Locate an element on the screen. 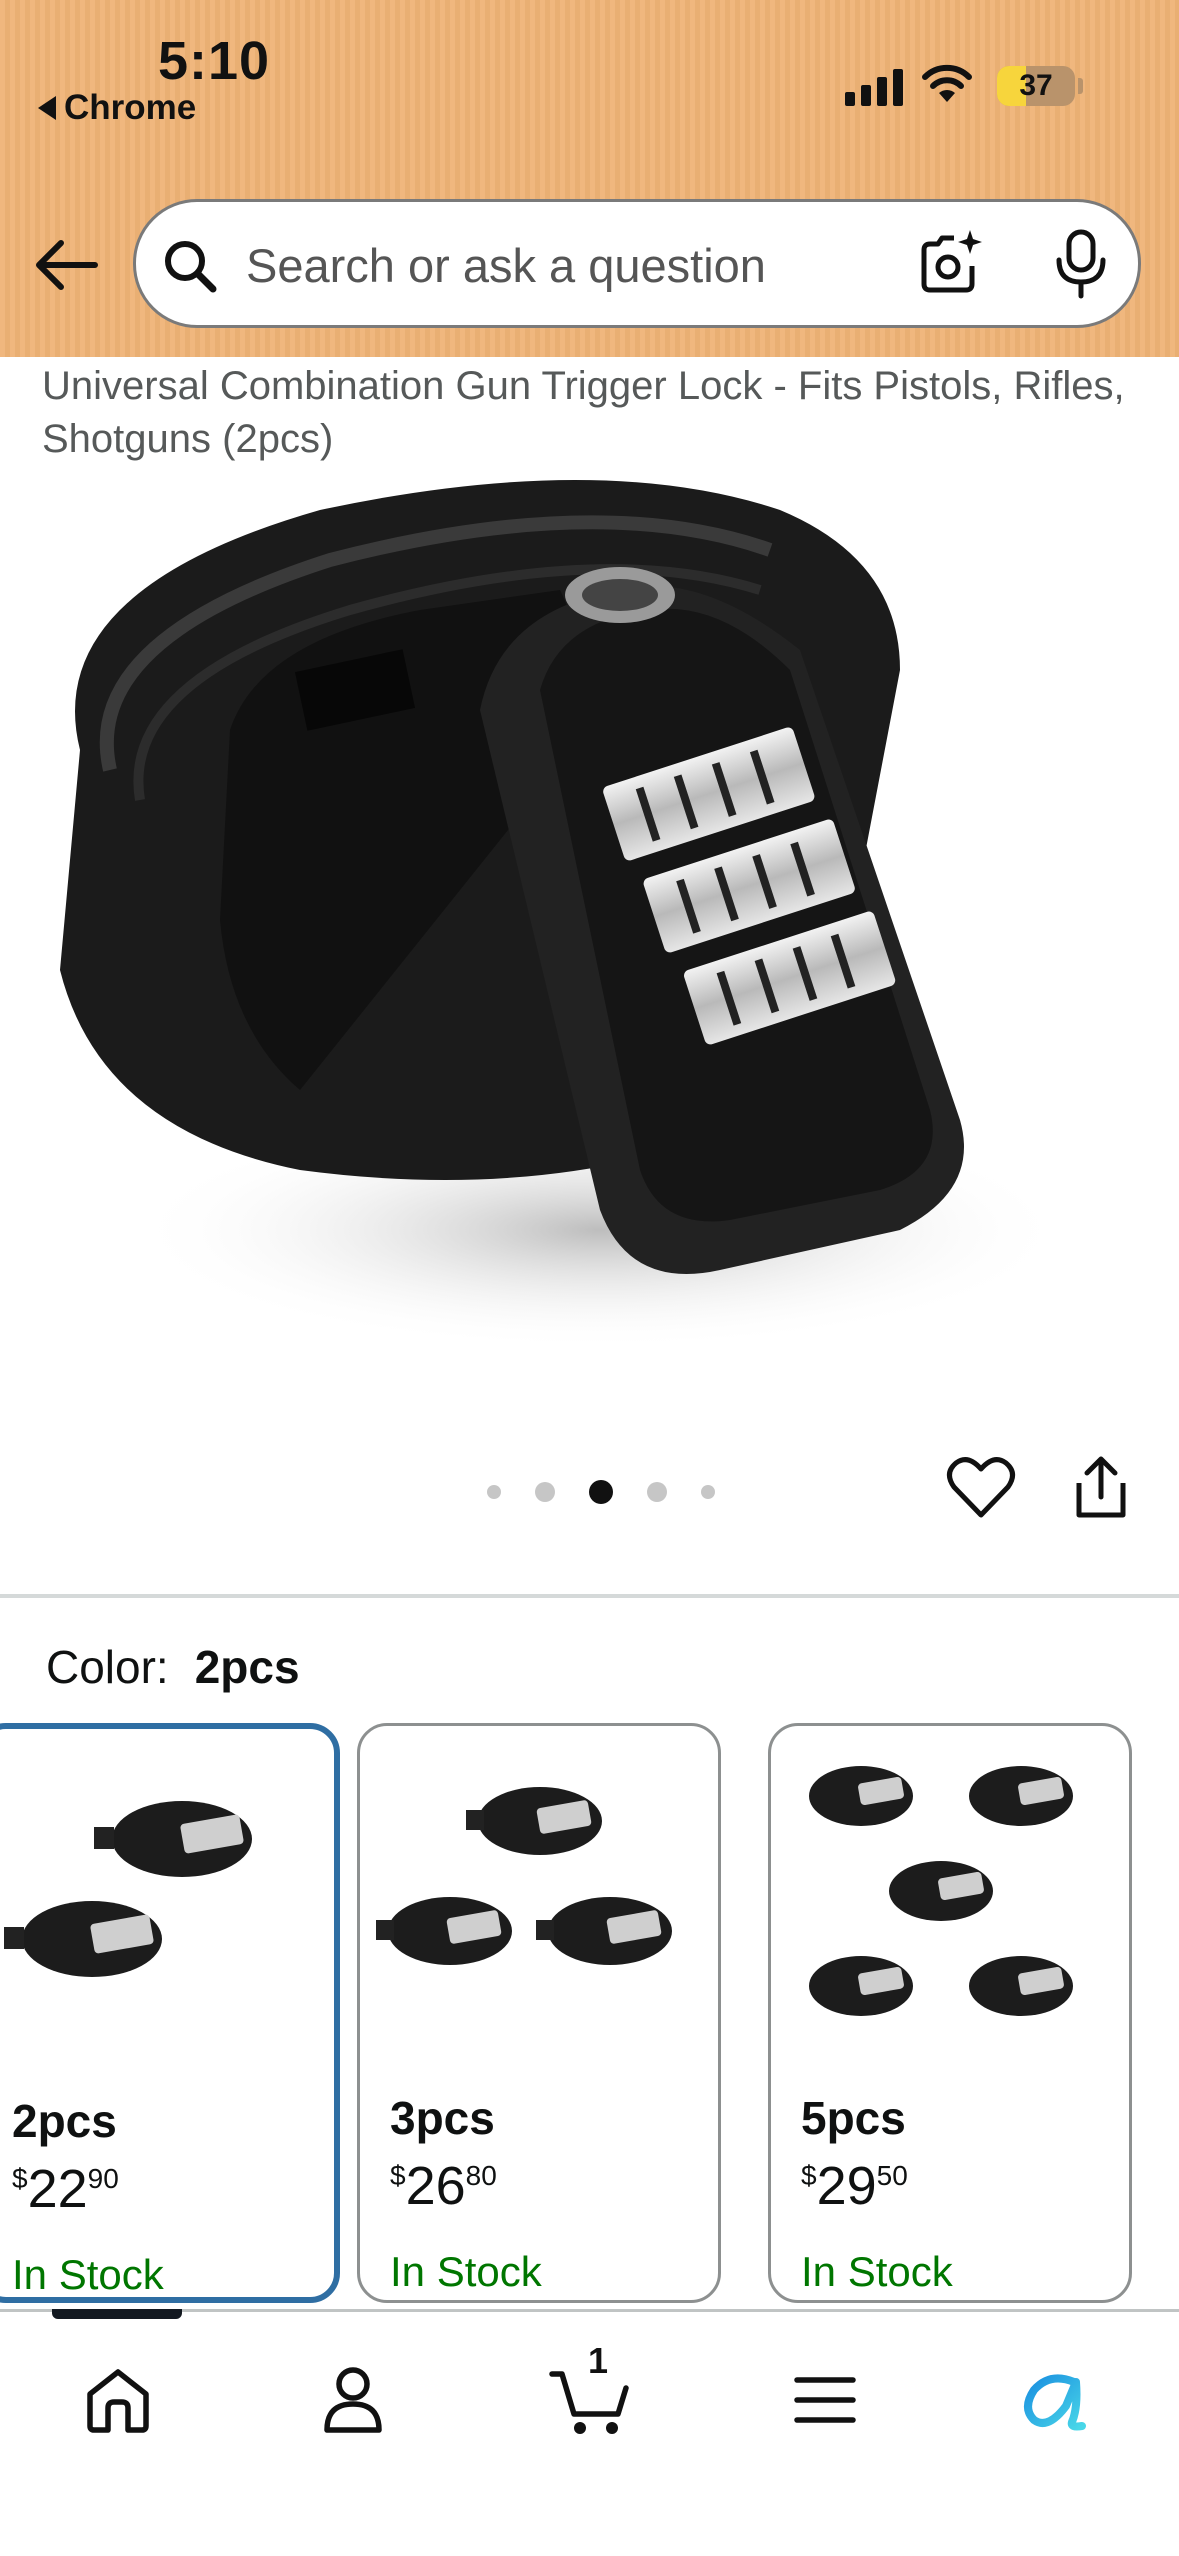  search-bar is located at coordinates (637, 263).